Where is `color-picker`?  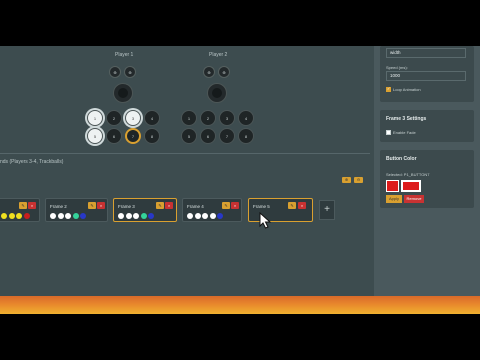 color-picker is located at coordinates (411, 186).